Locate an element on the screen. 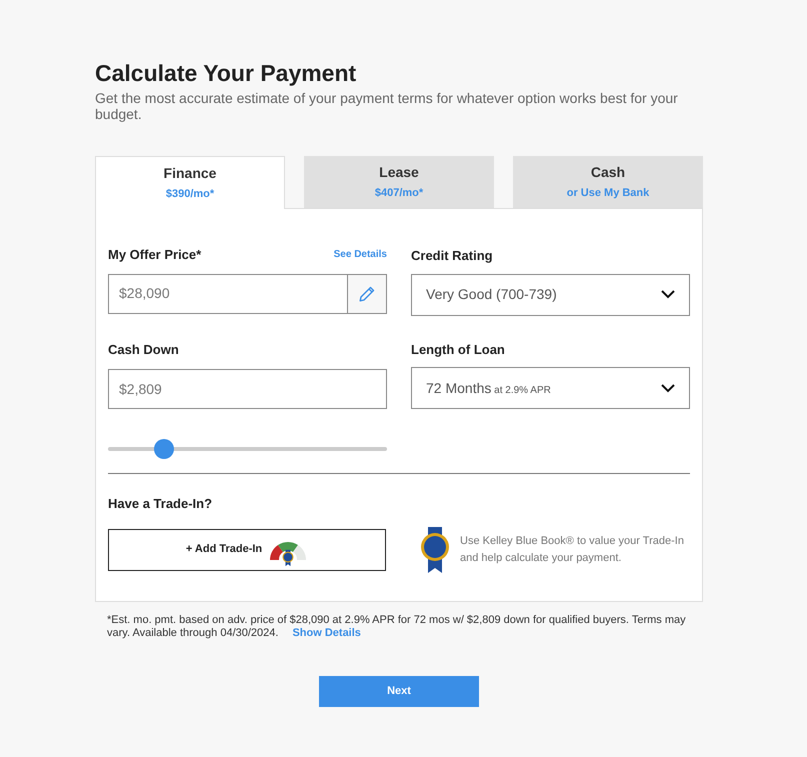 This screenshot has height=757, width=807. slider-thumb is located at coordinates (164, 449).